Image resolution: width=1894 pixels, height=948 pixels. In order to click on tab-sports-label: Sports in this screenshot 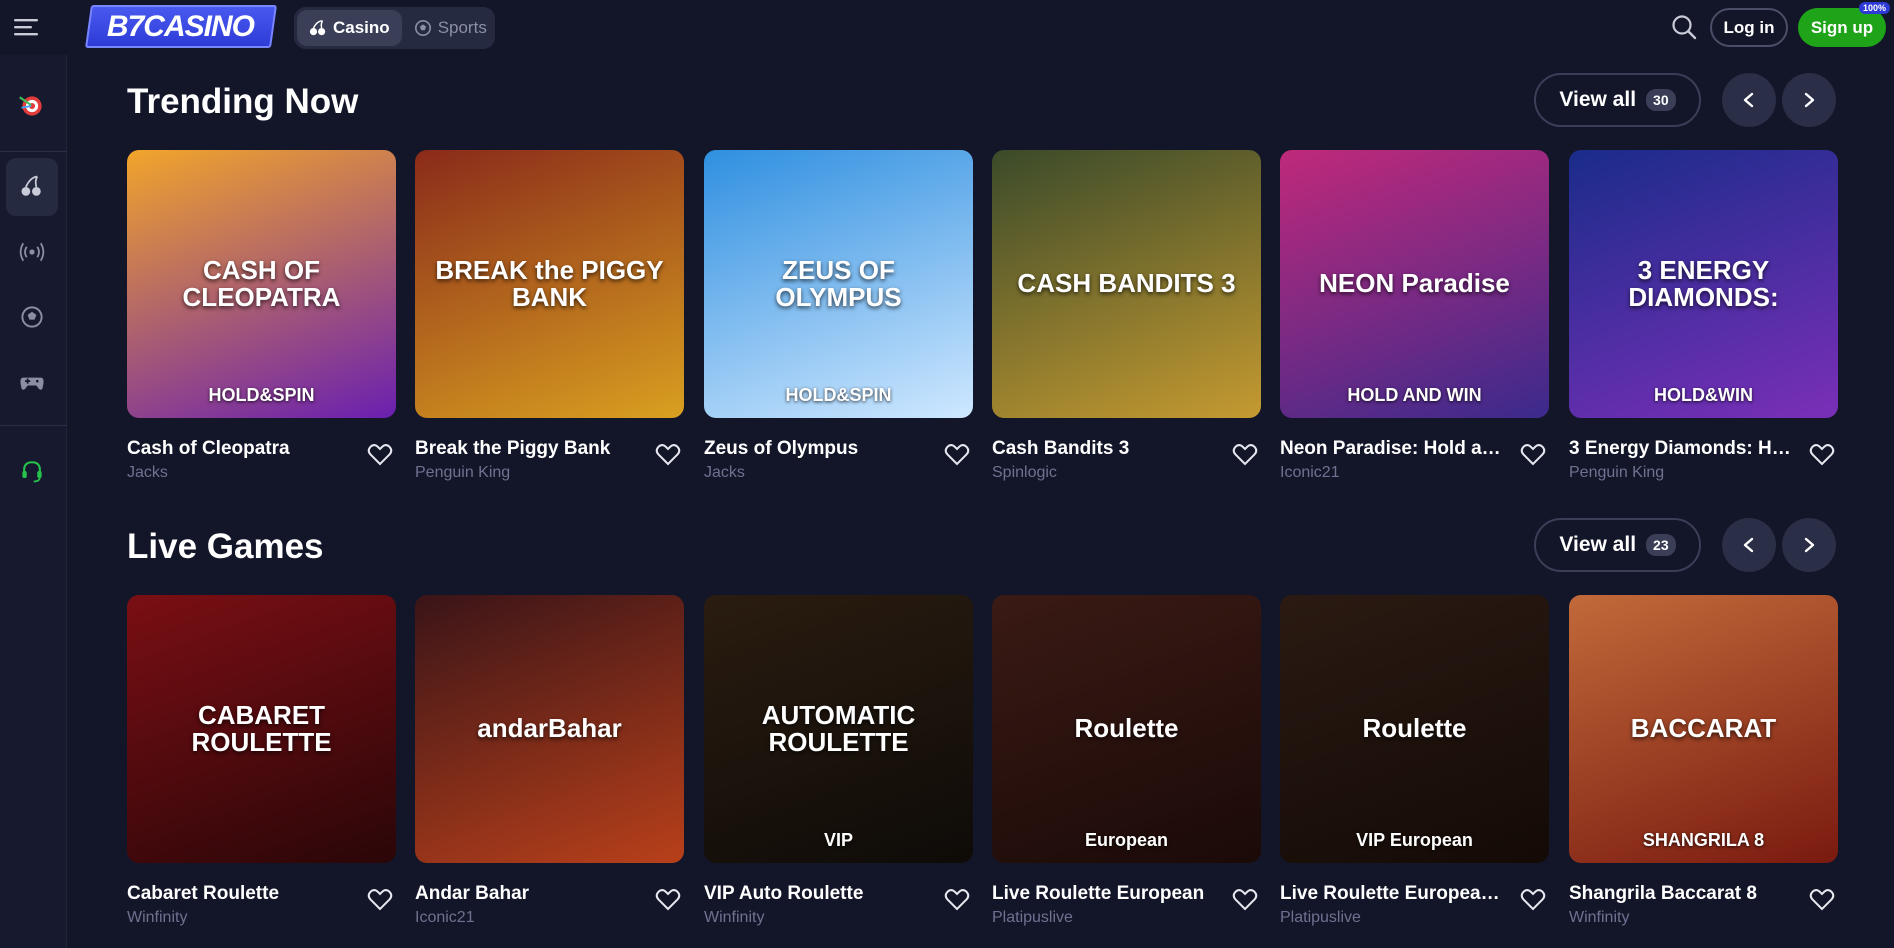, I will do `click(462, 27)`.